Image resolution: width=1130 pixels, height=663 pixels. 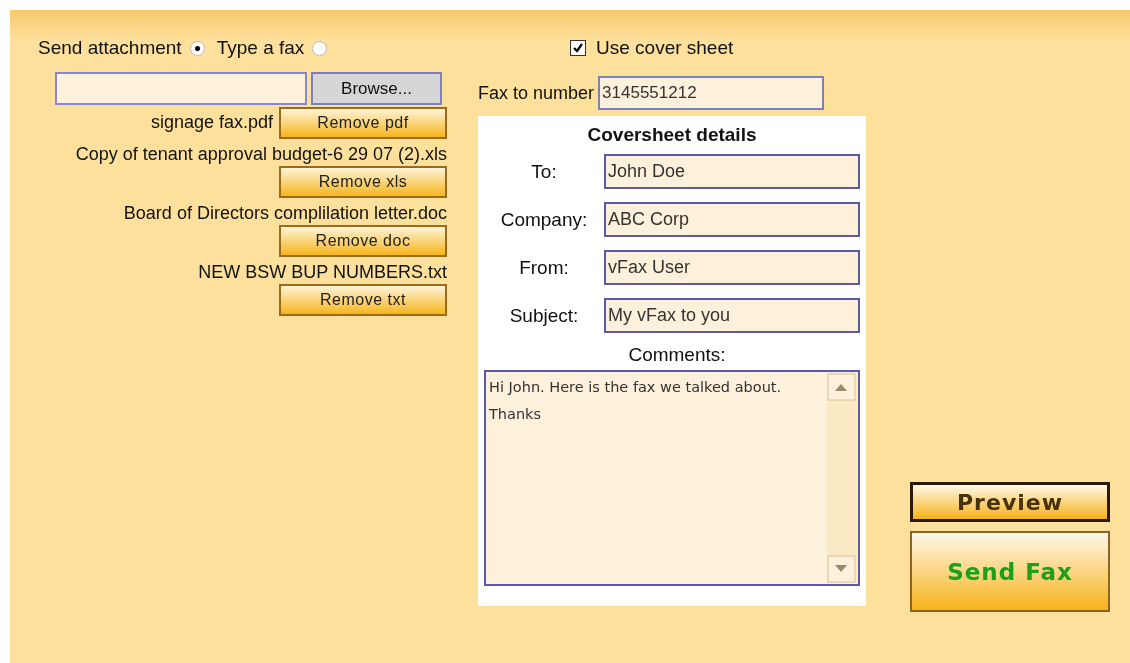 What do you see at coordinates (672, 478) in the screenshot?
I see `comments-field: Hi John. Here is the fax we talked about. Thanks` at bounding box center [672, 478].